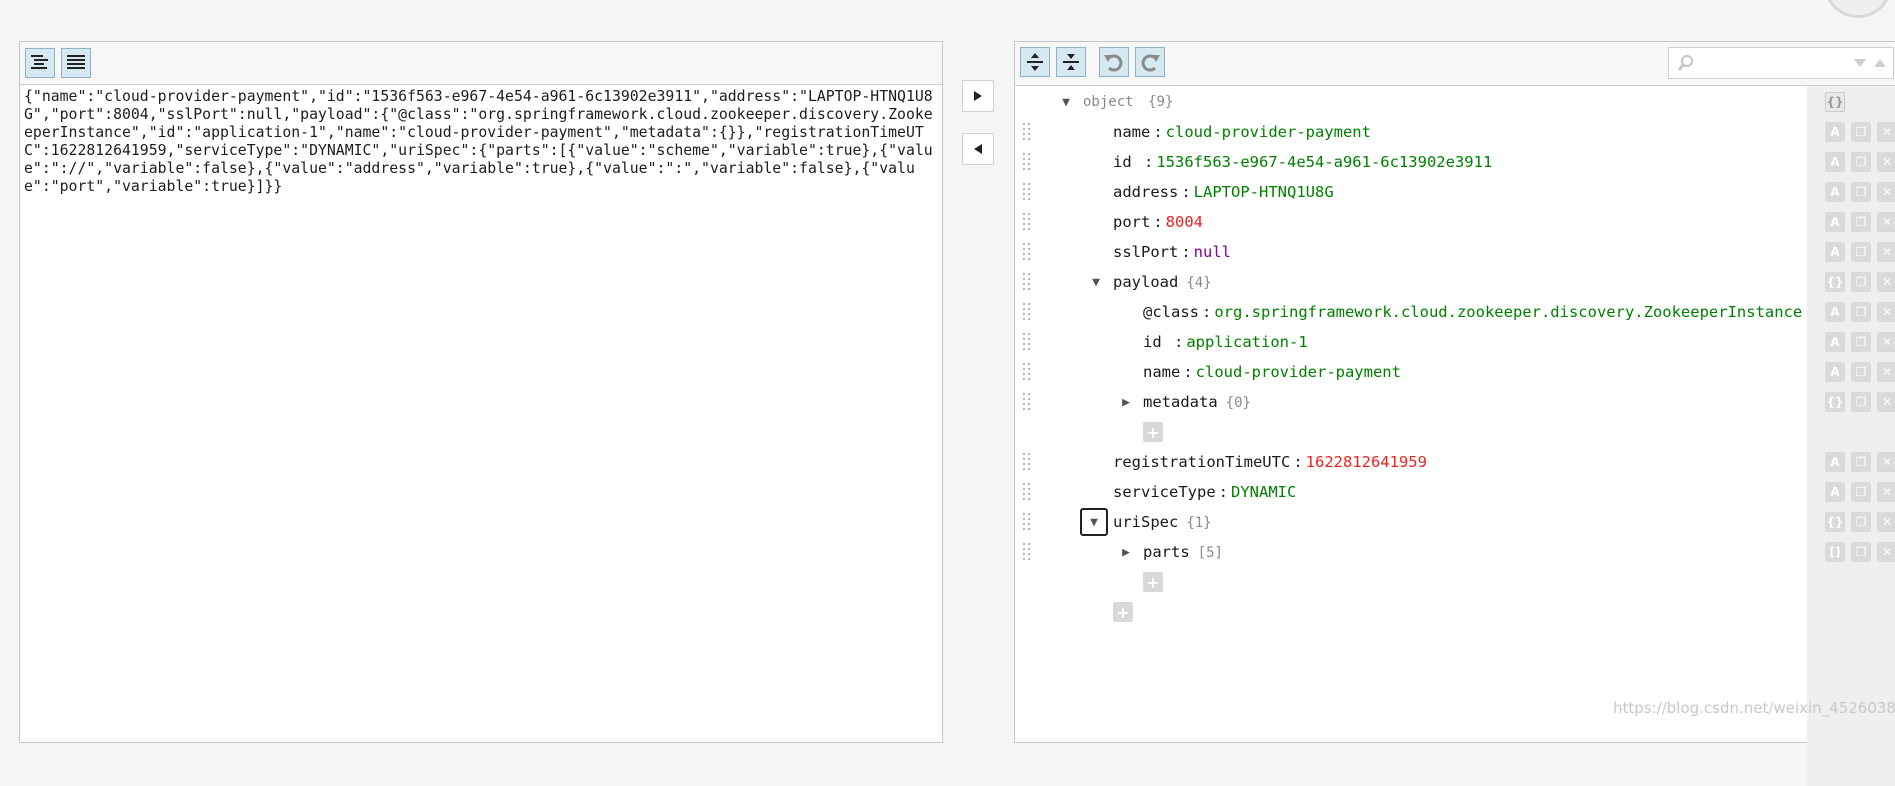  Describe the element at coordinates (1246, 342) in the screenshot. I see `field-value: application-1` at that location.